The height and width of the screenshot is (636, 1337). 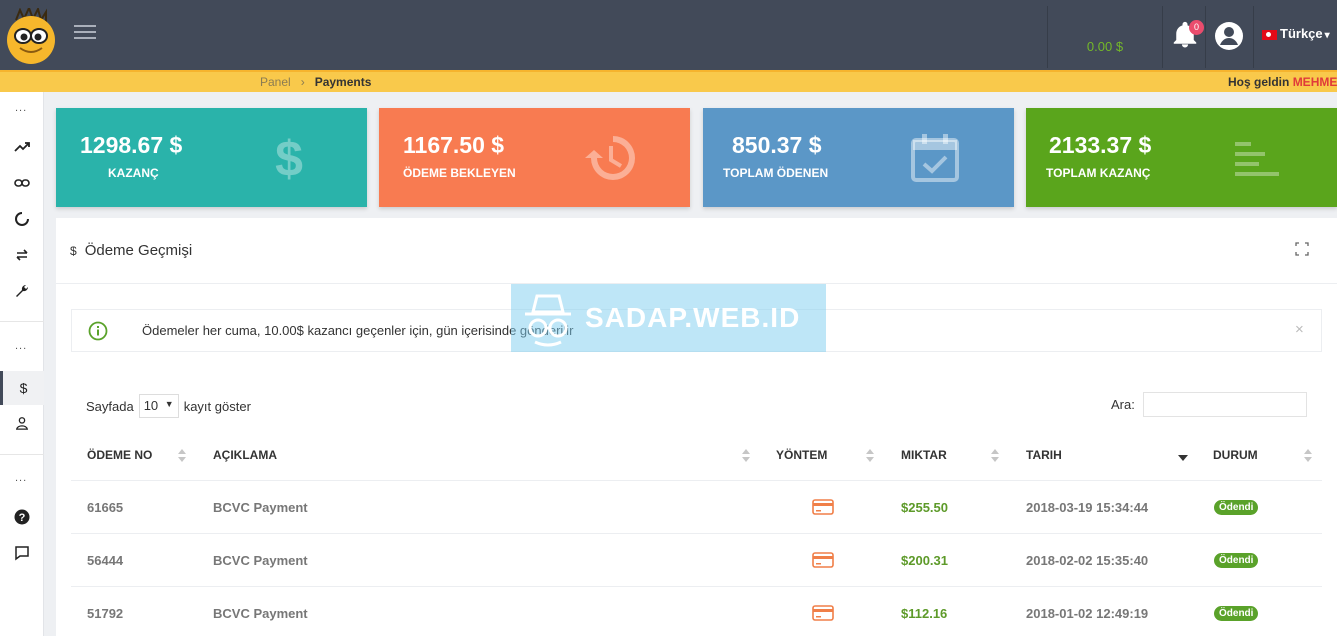 I want to click on watermark-text: SADAP.WEB.ID, so click(x=693, y=317).